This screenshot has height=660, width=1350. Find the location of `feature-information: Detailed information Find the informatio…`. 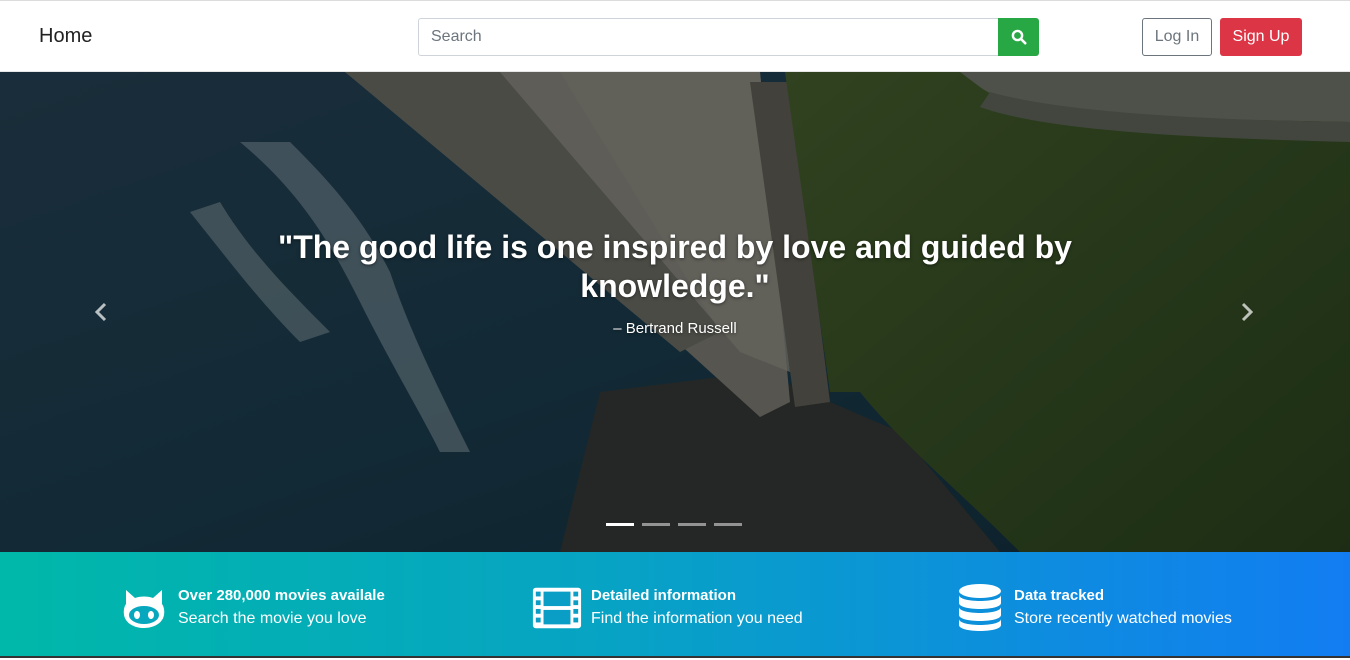

feature-information: Detailed information Find the informatio… is located at coordinates (667, 608).